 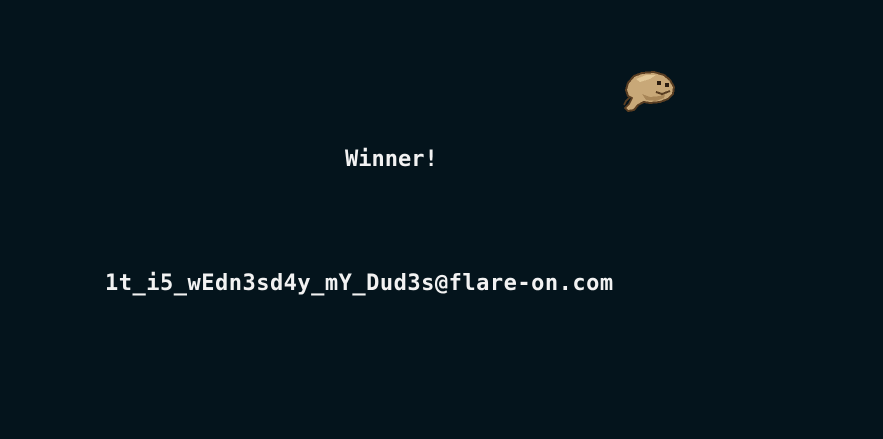 I want to click on winner-message: Winner!, so click(x=391, y=159).